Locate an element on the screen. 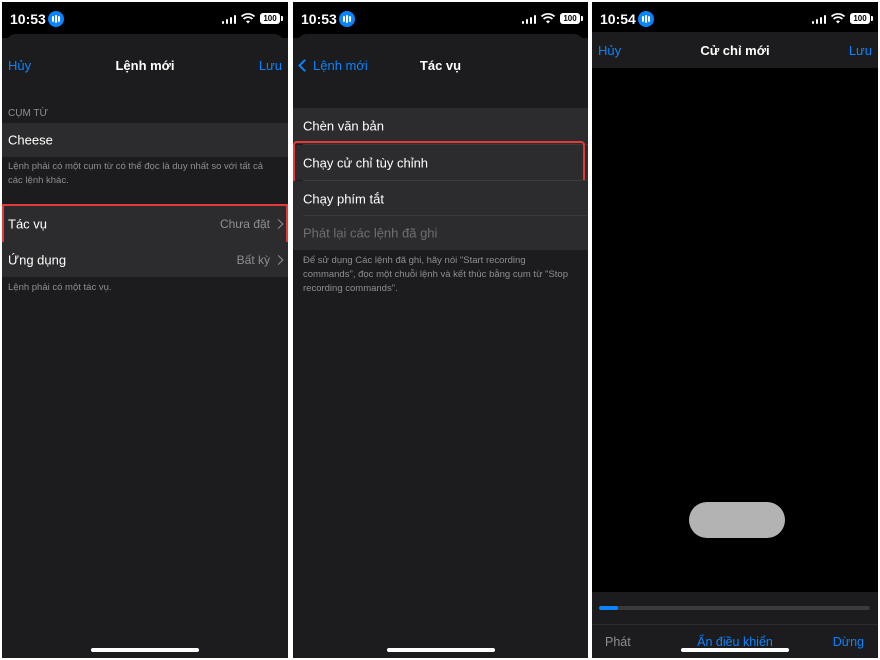 The height and width of the screenshot is (660, 880). status-time: 10:54 is located at coordinates (618, 19).